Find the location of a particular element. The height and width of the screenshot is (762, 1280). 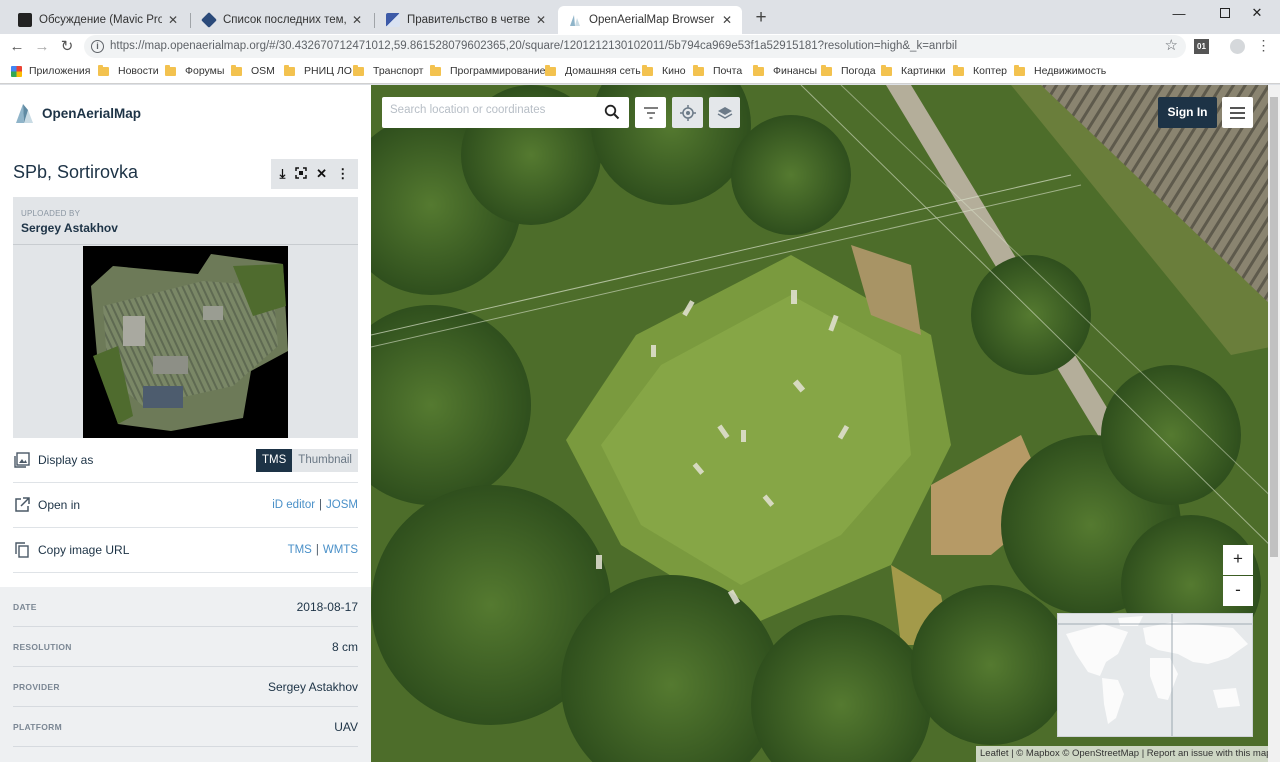

copy-url-label: Copy image URL is located at coordinates (84, 550).